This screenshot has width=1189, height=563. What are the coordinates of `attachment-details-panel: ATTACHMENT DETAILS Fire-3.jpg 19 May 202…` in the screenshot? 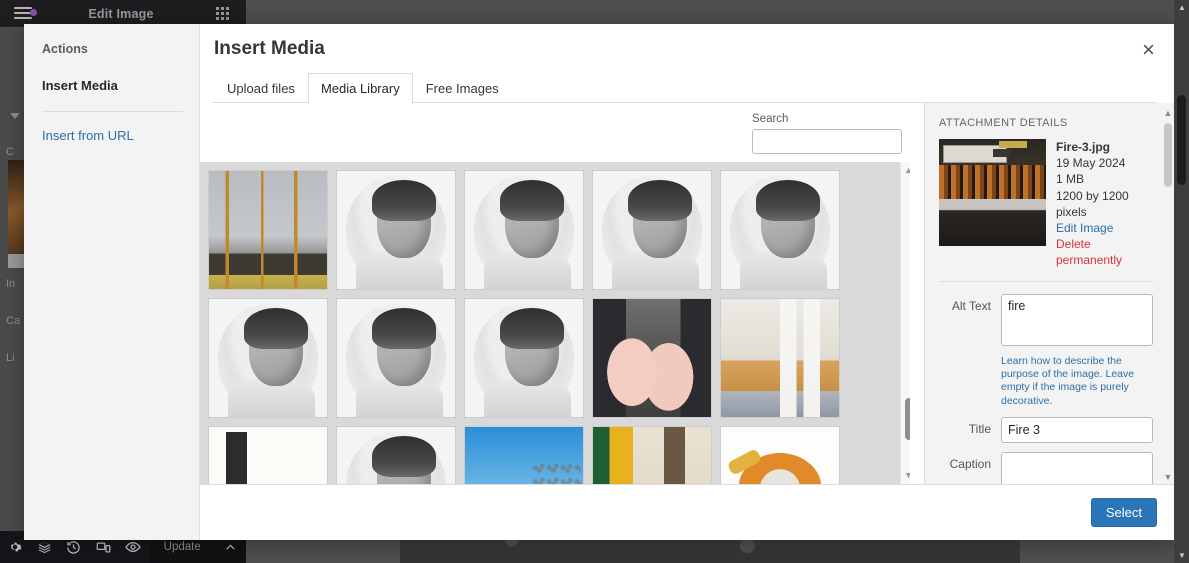 It's located at (1050, 293).